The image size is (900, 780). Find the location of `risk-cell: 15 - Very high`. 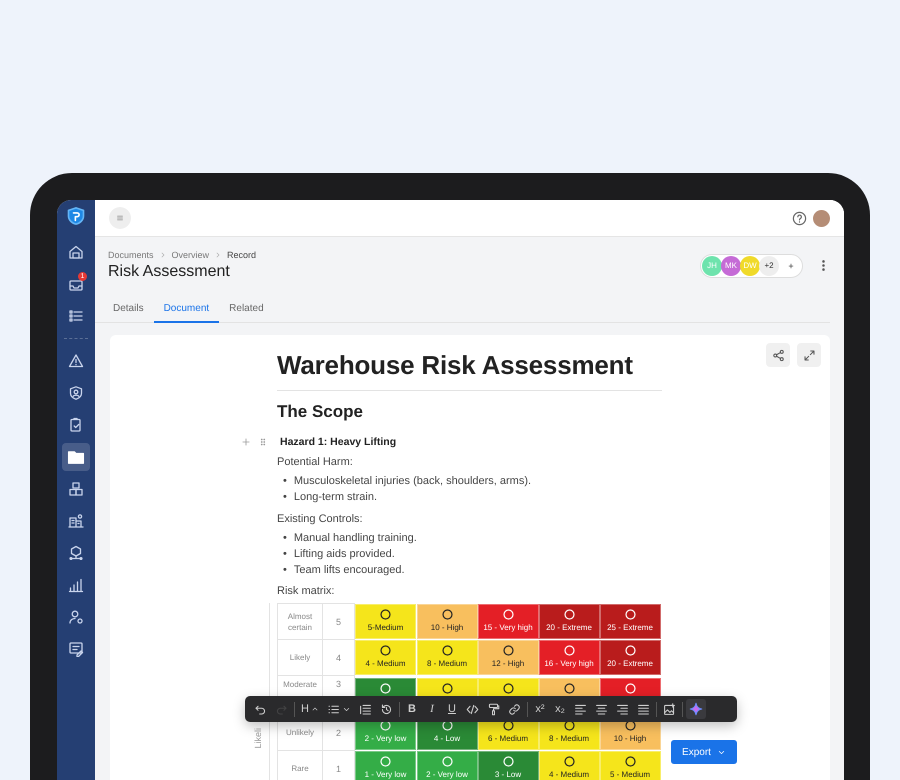

risk-cell: 15 - Very high is located at coordinates (508, 621).